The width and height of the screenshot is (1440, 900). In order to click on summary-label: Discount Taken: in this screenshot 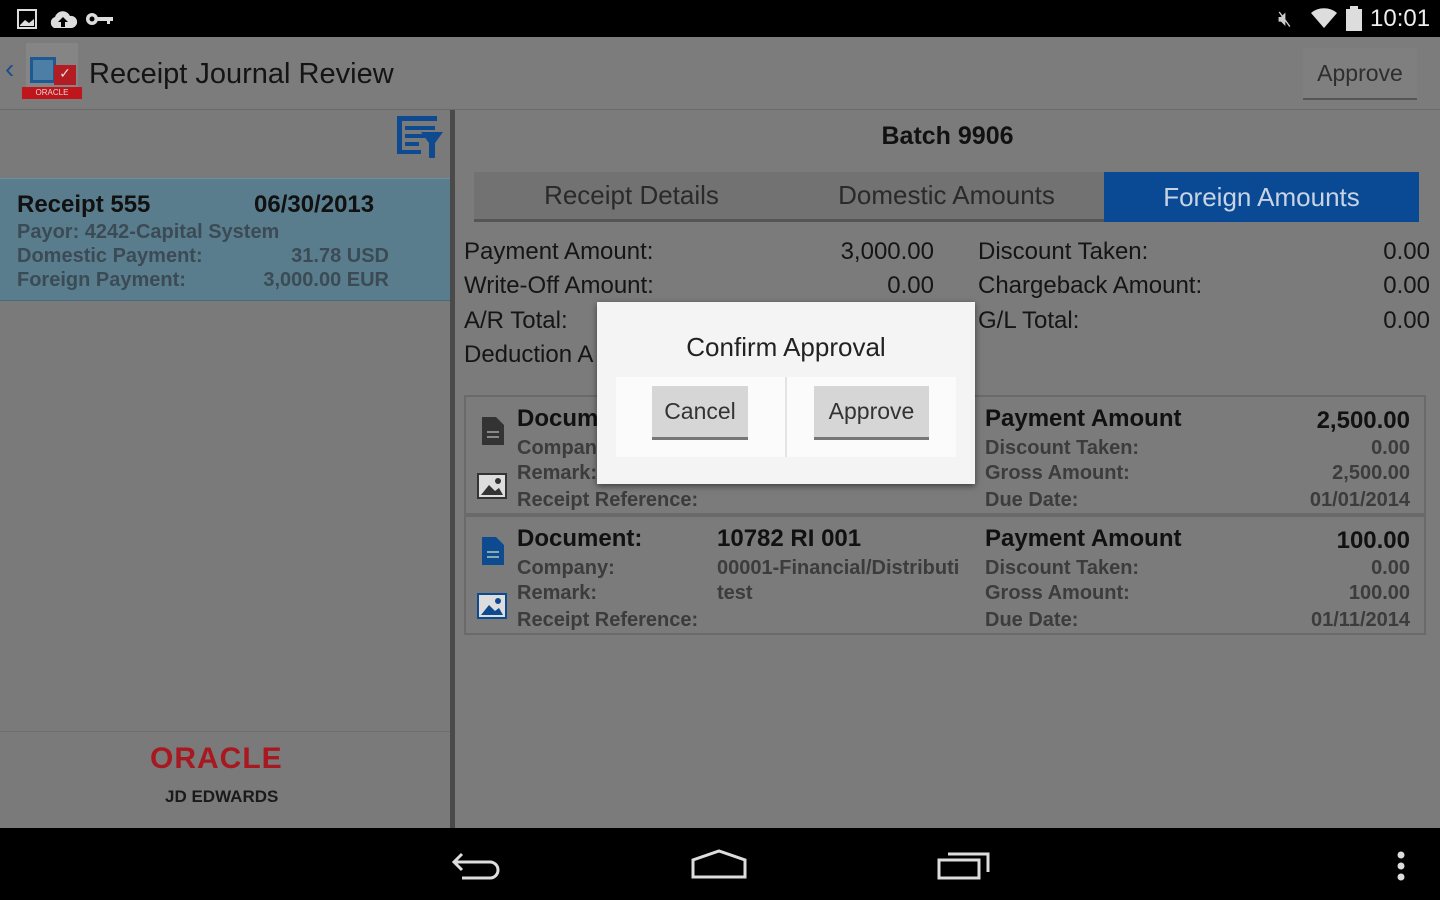, I will do `click(1063, 251)`.